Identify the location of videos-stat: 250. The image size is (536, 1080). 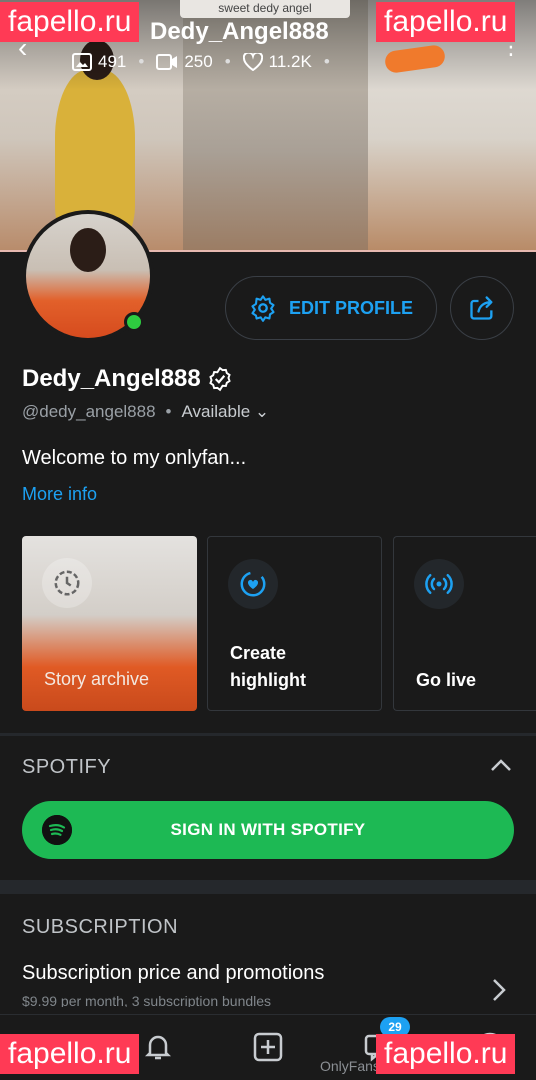
(184, 62).